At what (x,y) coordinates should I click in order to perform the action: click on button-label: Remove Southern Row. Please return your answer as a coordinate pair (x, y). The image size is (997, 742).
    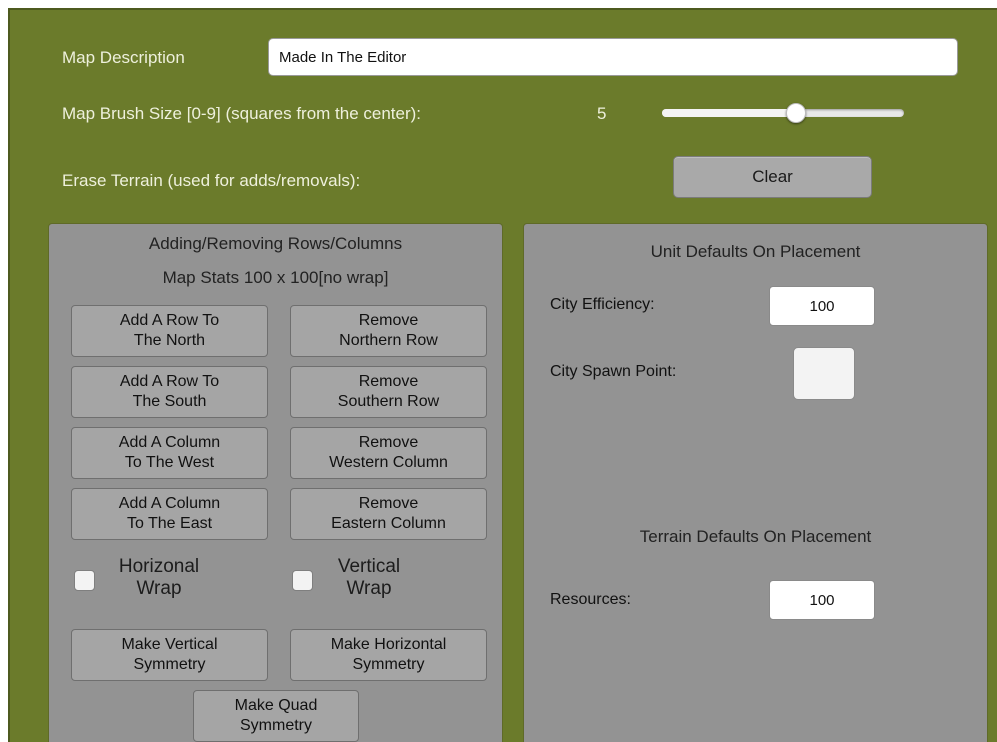
    Looking at the image, I should click on (388, 391).